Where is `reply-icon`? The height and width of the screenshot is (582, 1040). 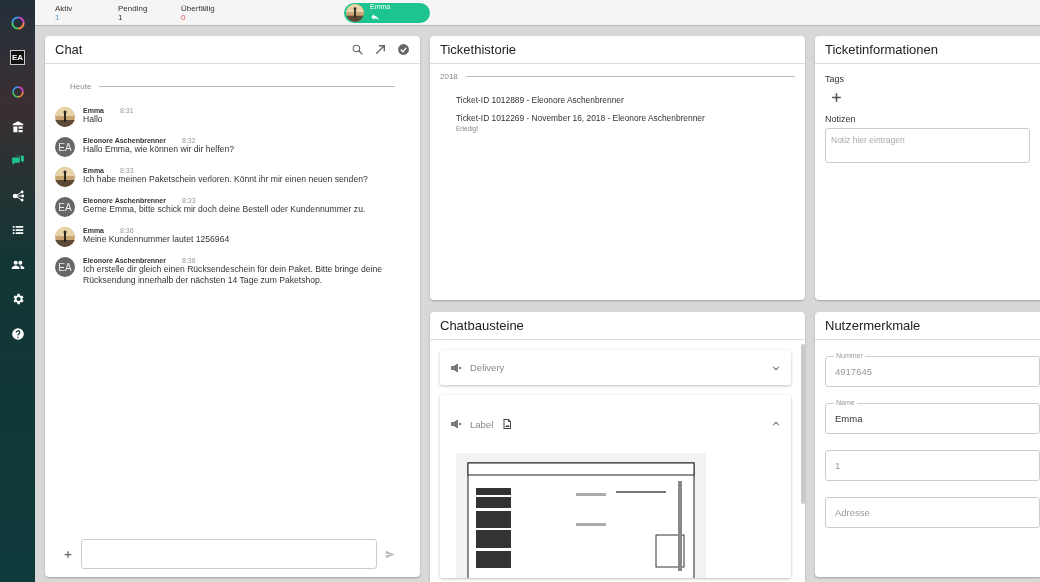 reply-icon is located at coordinates (375, 17).